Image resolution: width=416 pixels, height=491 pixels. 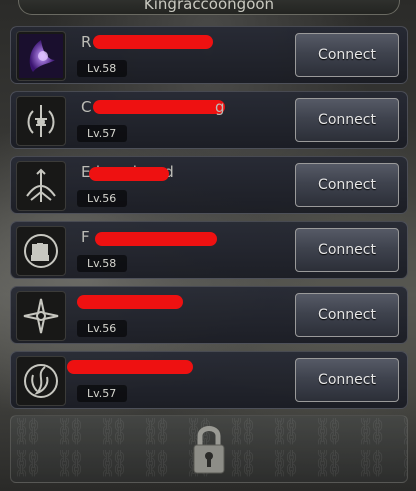 What do you see at coordinates (86, 107) in the screenshot?
I see `character-name: C` at bounding box center [86, 107].